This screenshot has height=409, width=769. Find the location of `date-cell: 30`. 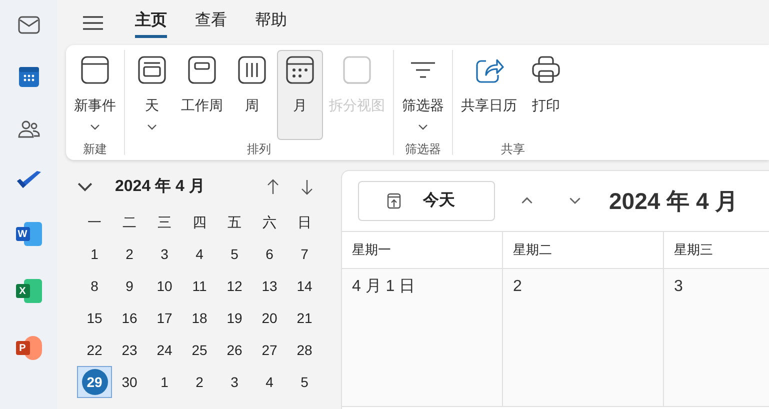

date-cell: 30 is located at coordinates (129, 382).